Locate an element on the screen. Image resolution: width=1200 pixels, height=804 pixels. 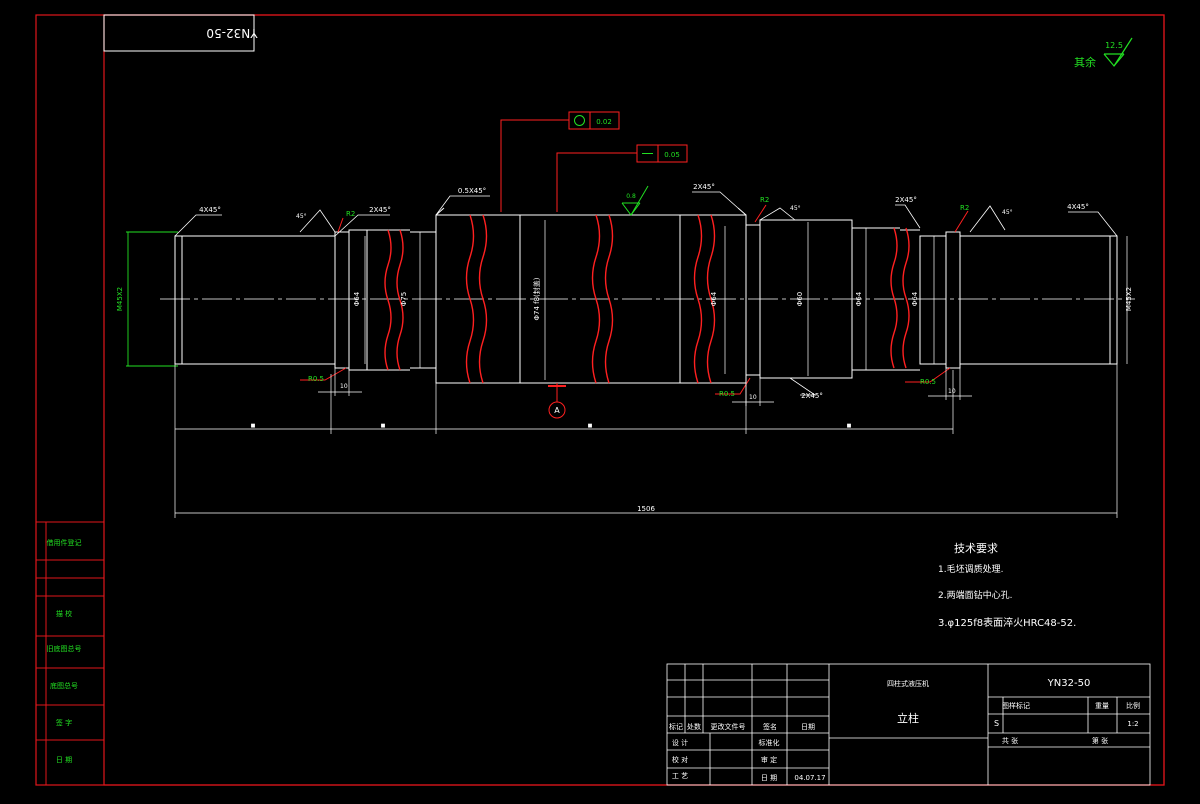
requirement-item: 1.毛坯调质处理. is located at coordinates (970, 569).